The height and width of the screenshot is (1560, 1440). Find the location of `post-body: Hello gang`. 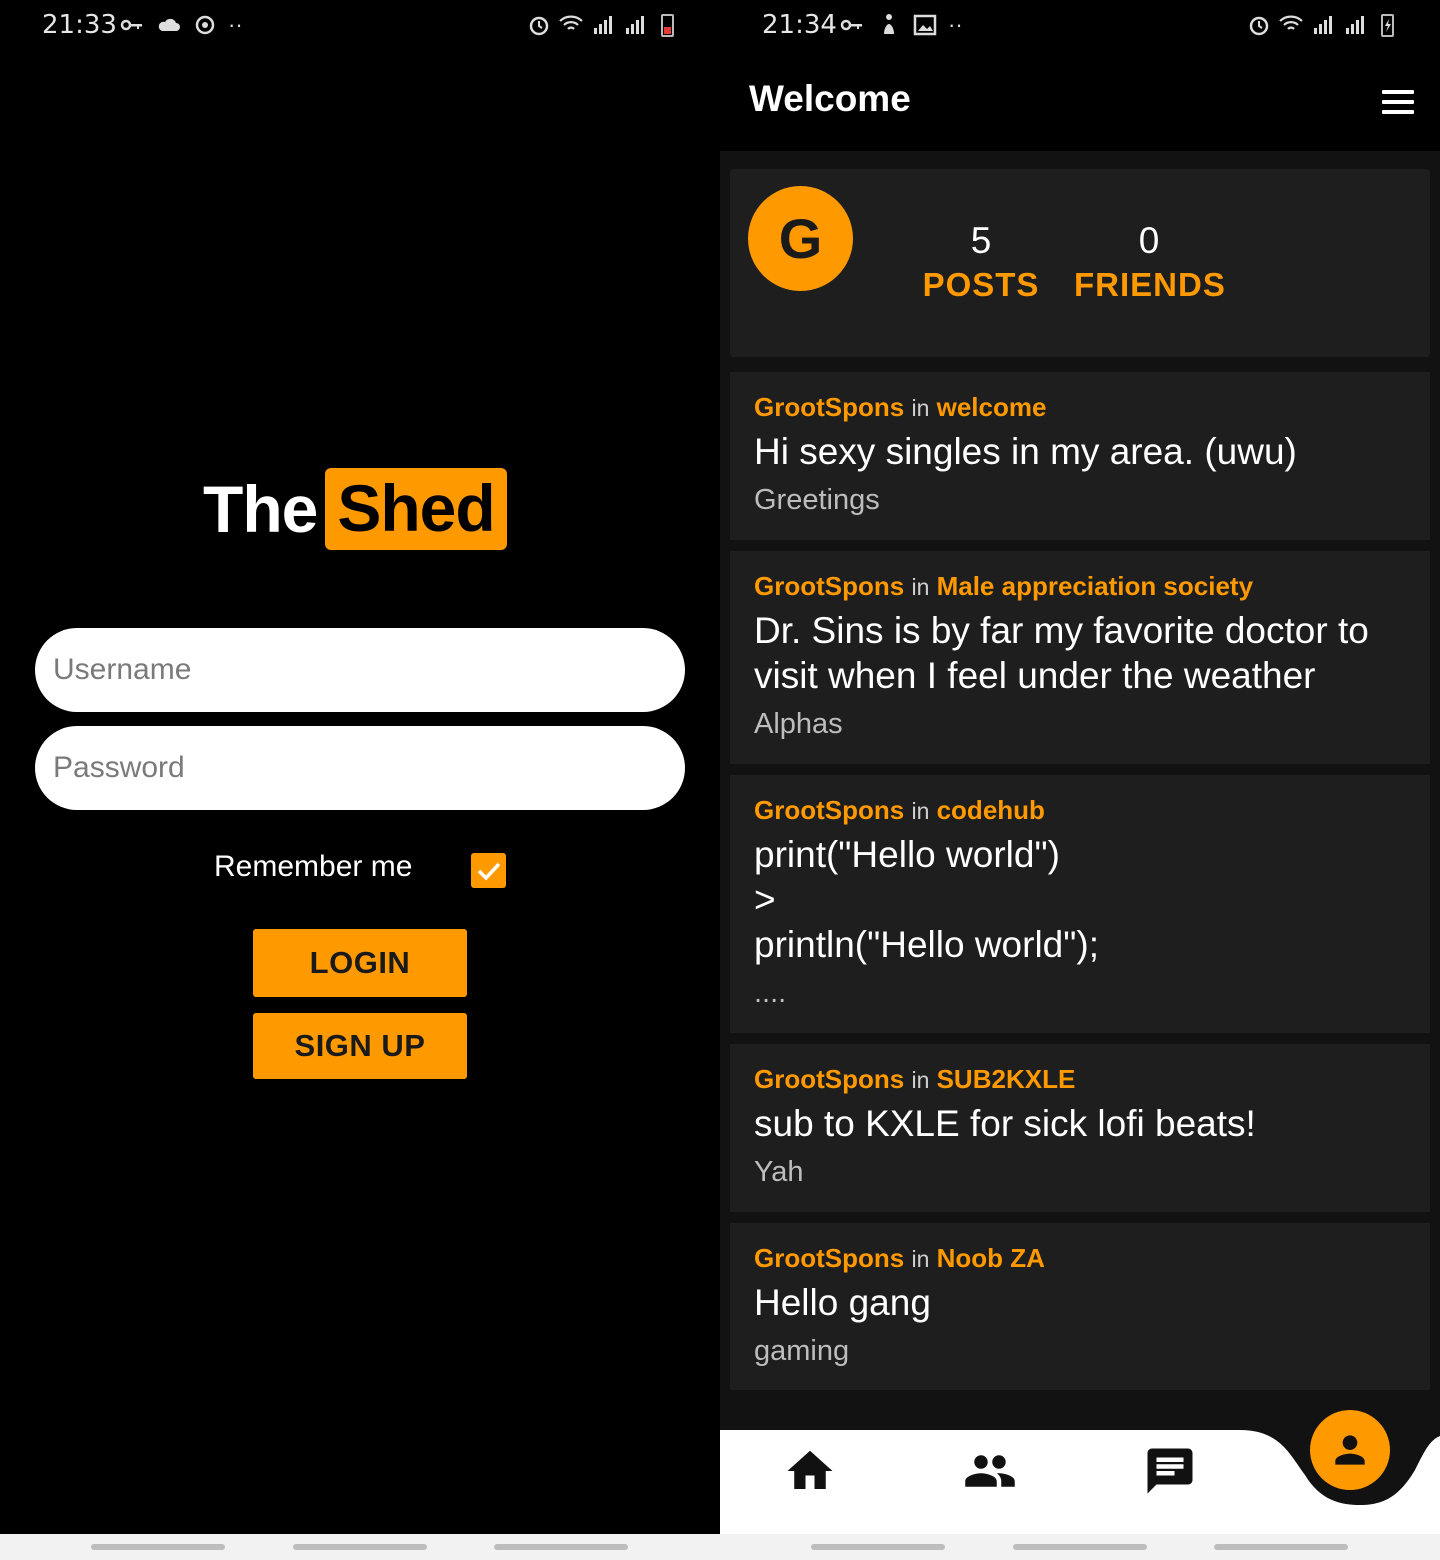

post-body: Hello gang is located at coordinates (842, 1302).